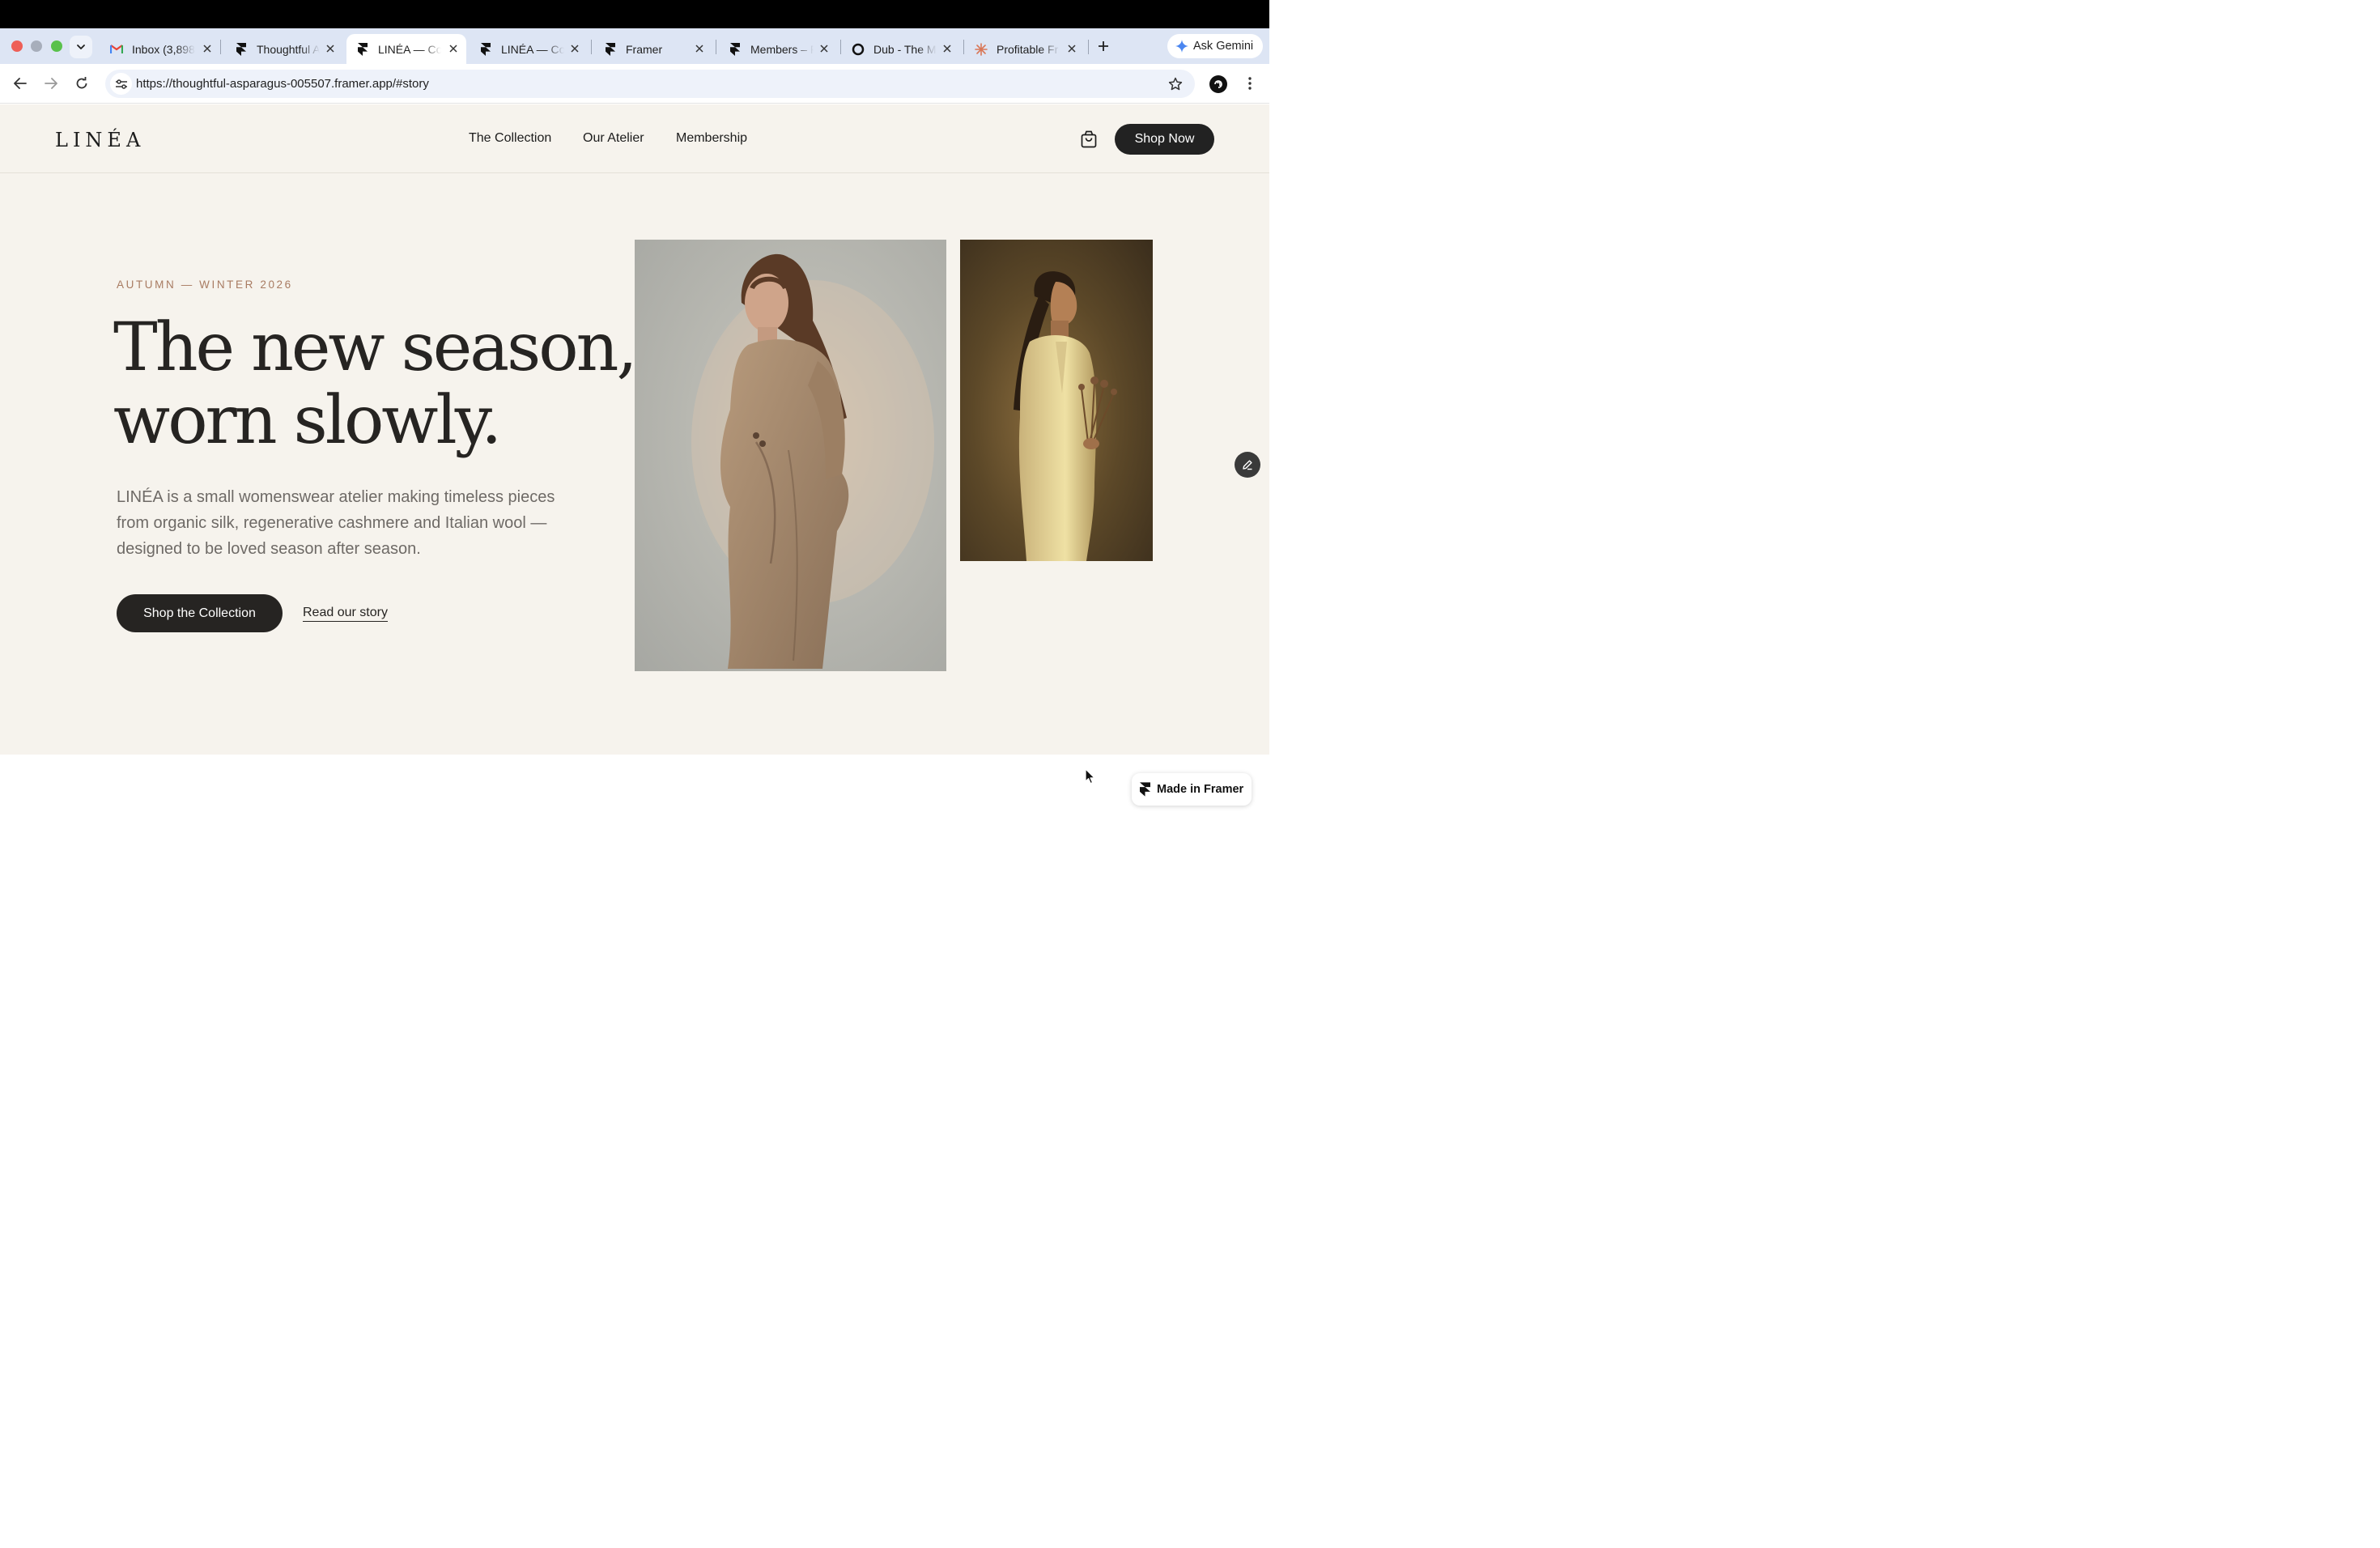 The image size is (2380, 1548). What do you see at coordinates (644, 49) in the screenshot?
I see `tab-title: Framer` at bounding box center [644, 49].